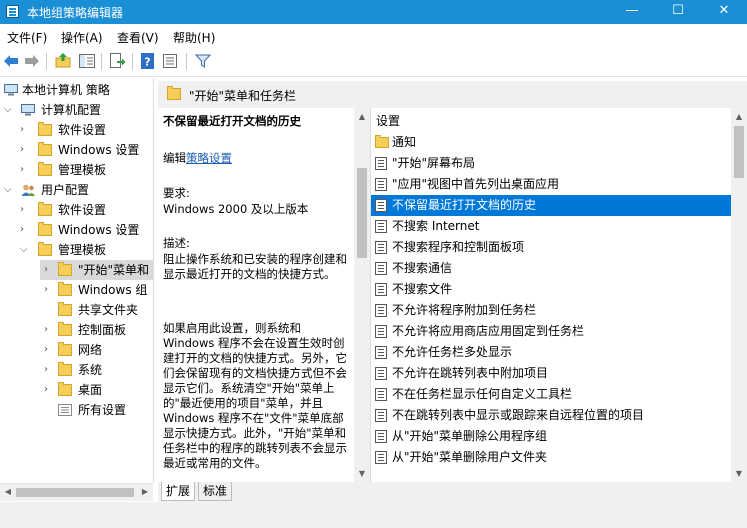 The image size is (747, 528). Describe the element at coordinates (71, 110) in the screenshot. I see `tree-label: 计算机配置` at that location.